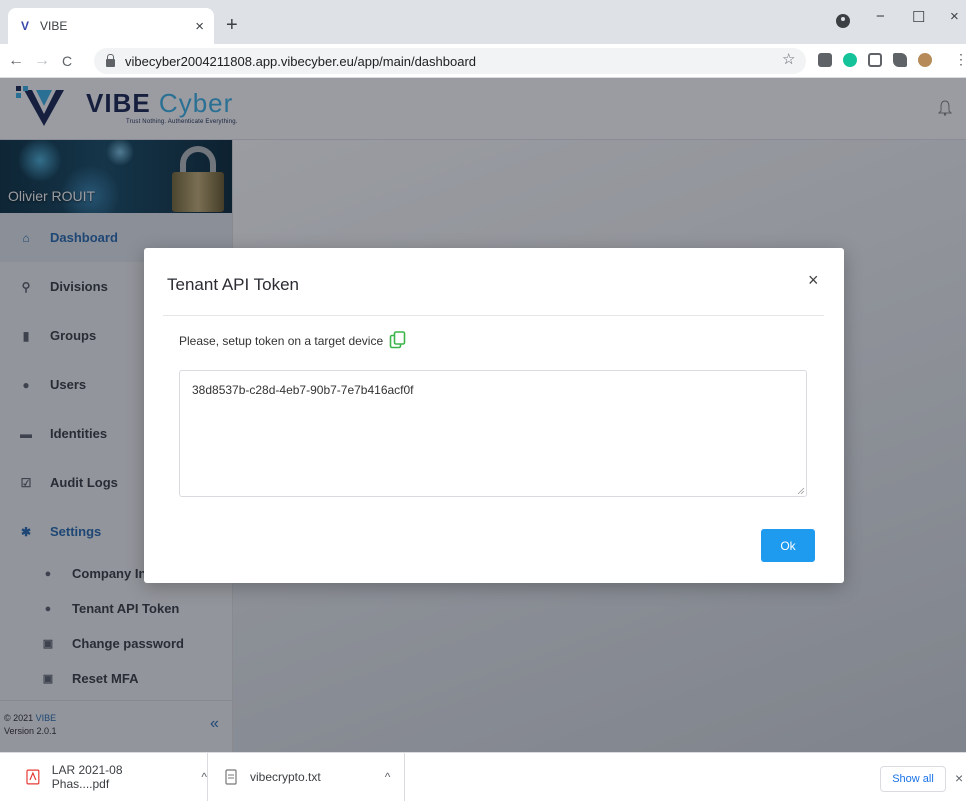 The height and width of the screenshot is (801, 966). I want to click on downloads-close-icon: ×, so click(959, 778).